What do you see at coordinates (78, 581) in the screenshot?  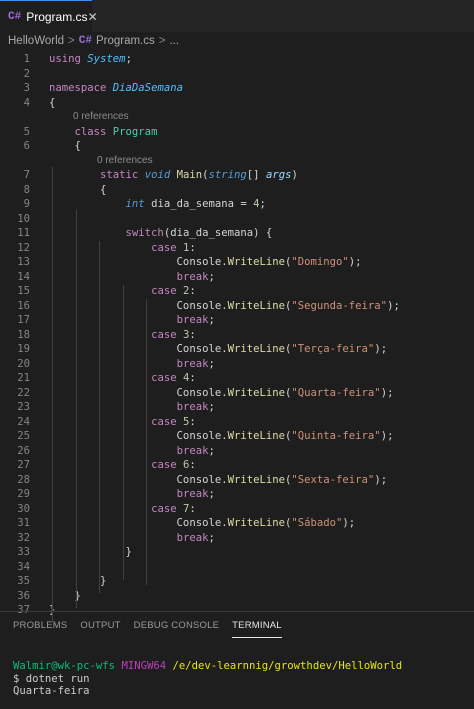 I see `code-token: }` at bounding box center [78, 581].